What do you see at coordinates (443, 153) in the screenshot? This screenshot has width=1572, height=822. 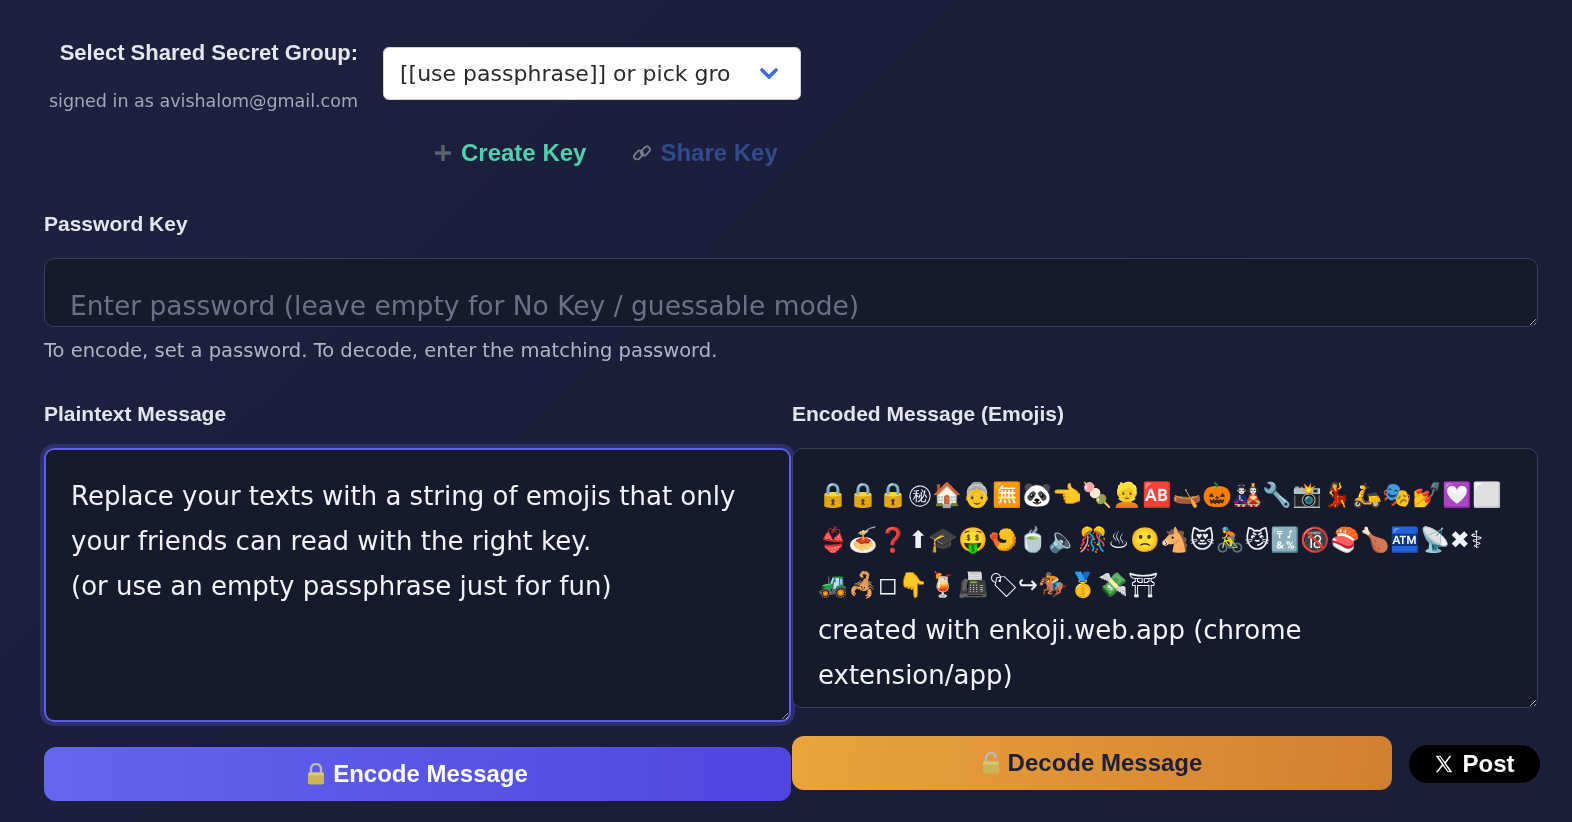 I see `plus-icon` at bounding box center [443, 153].